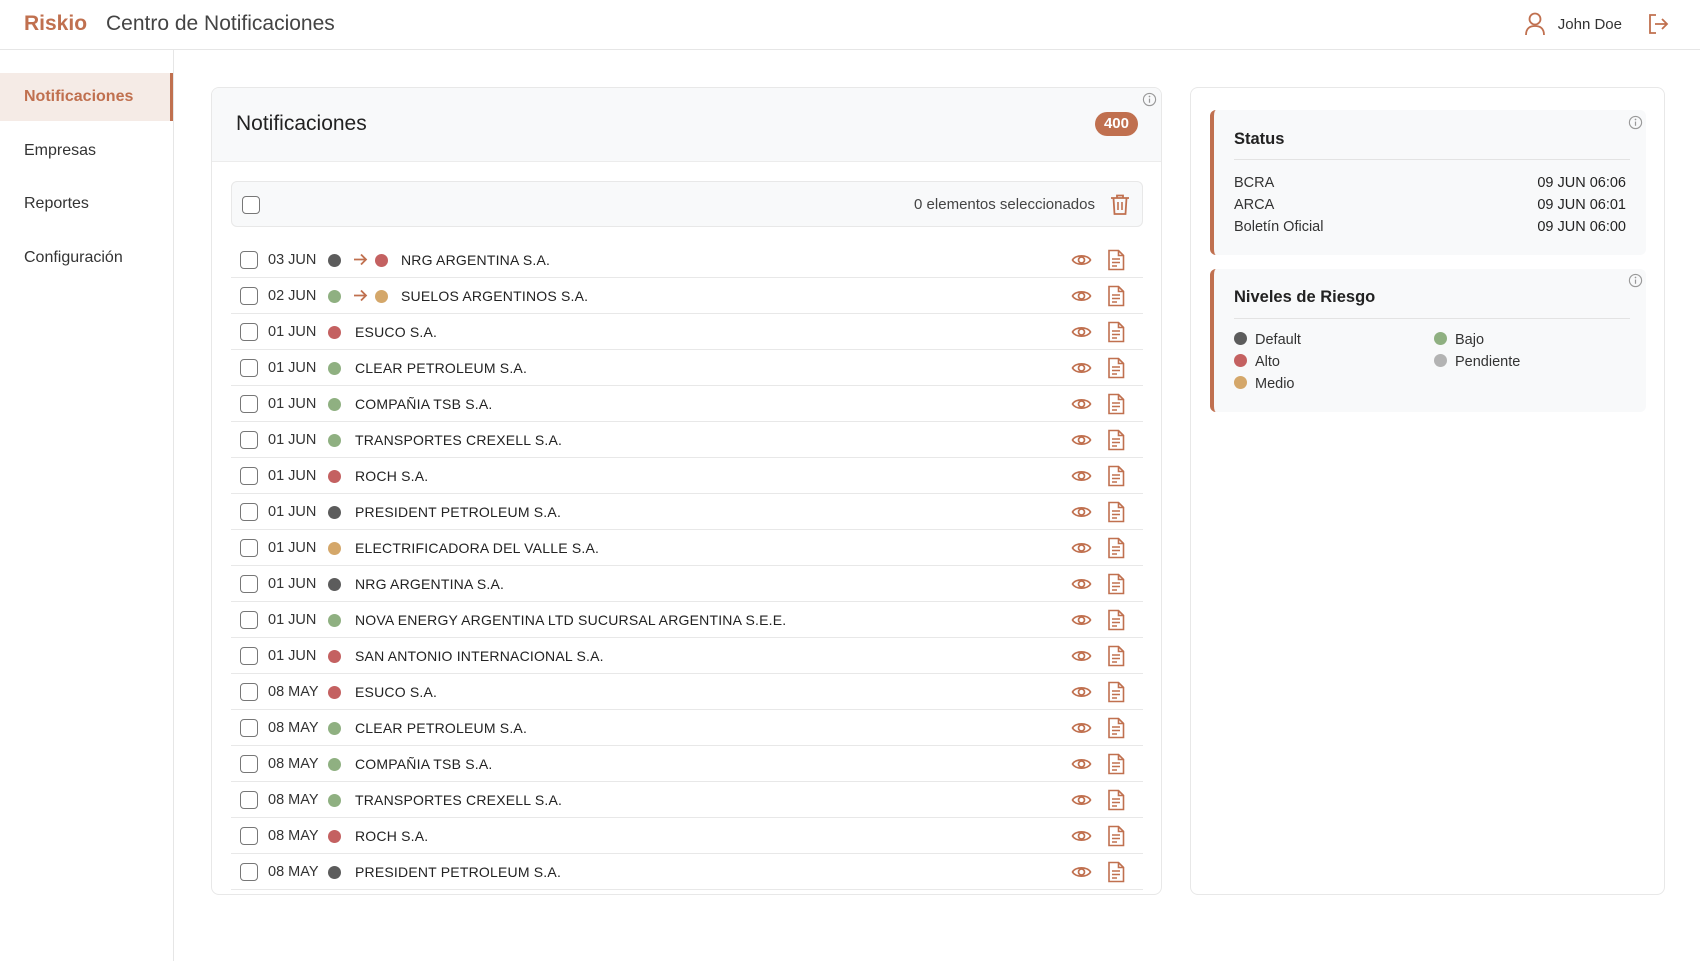 This screenshot has width=1700, height=961. Describe the element at coordinates (687, 548) in the screenshot. I see `notification-row: 01 JUN ELECTRIFICADORA DEL VALLE S.A.` at that location.